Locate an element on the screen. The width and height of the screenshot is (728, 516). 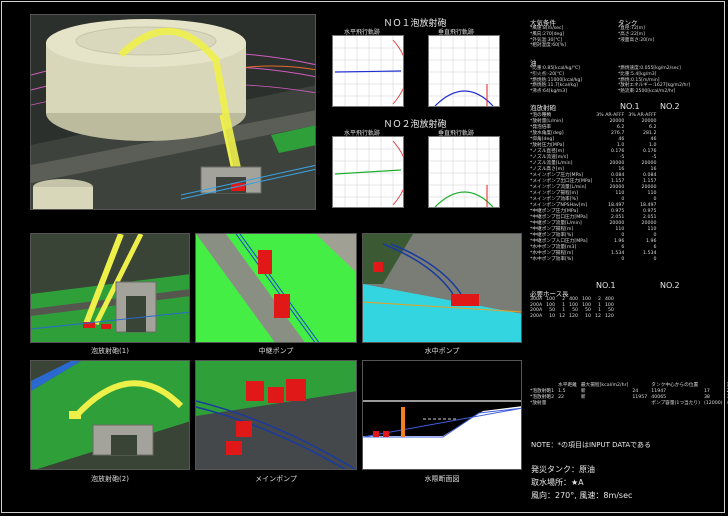
no1-horizontal-plot is located at coordinates (368, 71).